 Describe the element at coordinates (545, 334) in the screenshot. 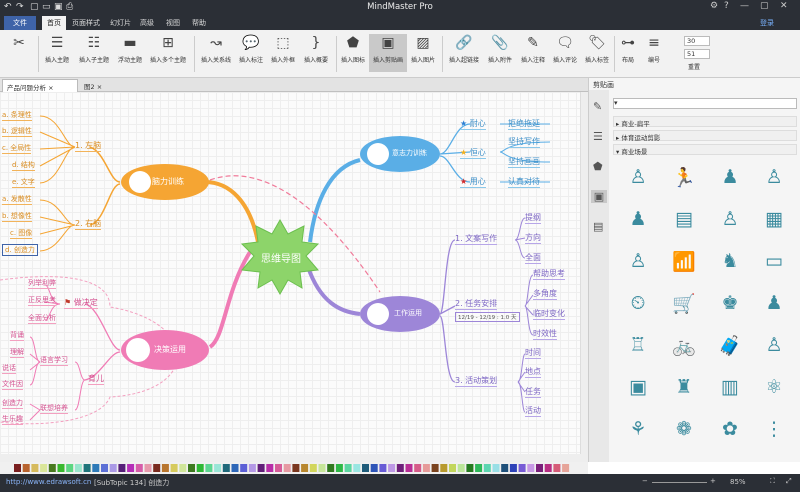

I see `leaf: 时效性` at that location.